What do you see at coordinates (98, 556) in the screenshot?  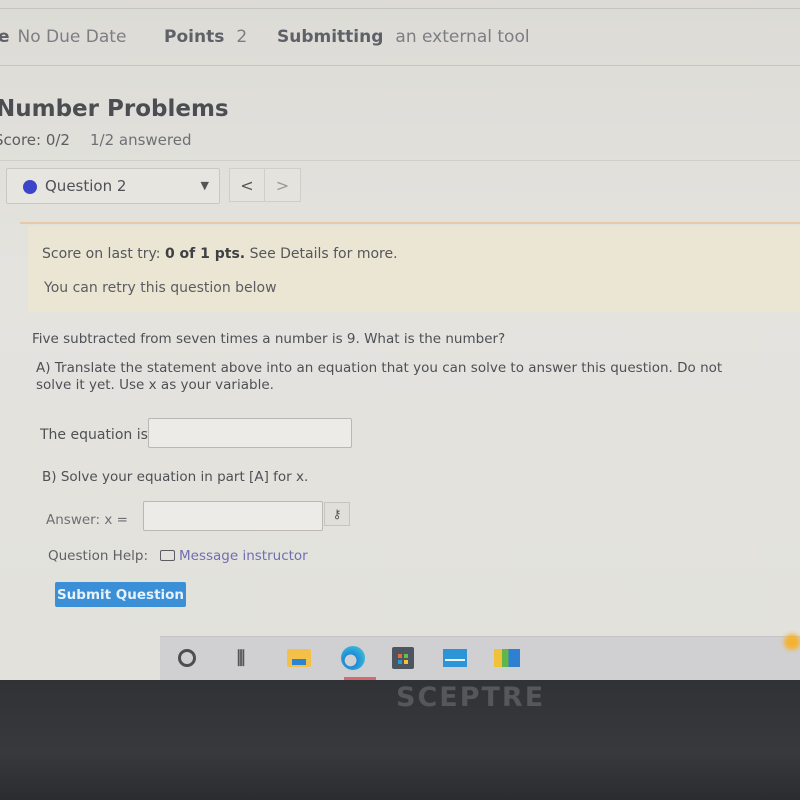 I see `question-help-label: Question Help:` at bounding box center [98, 556].